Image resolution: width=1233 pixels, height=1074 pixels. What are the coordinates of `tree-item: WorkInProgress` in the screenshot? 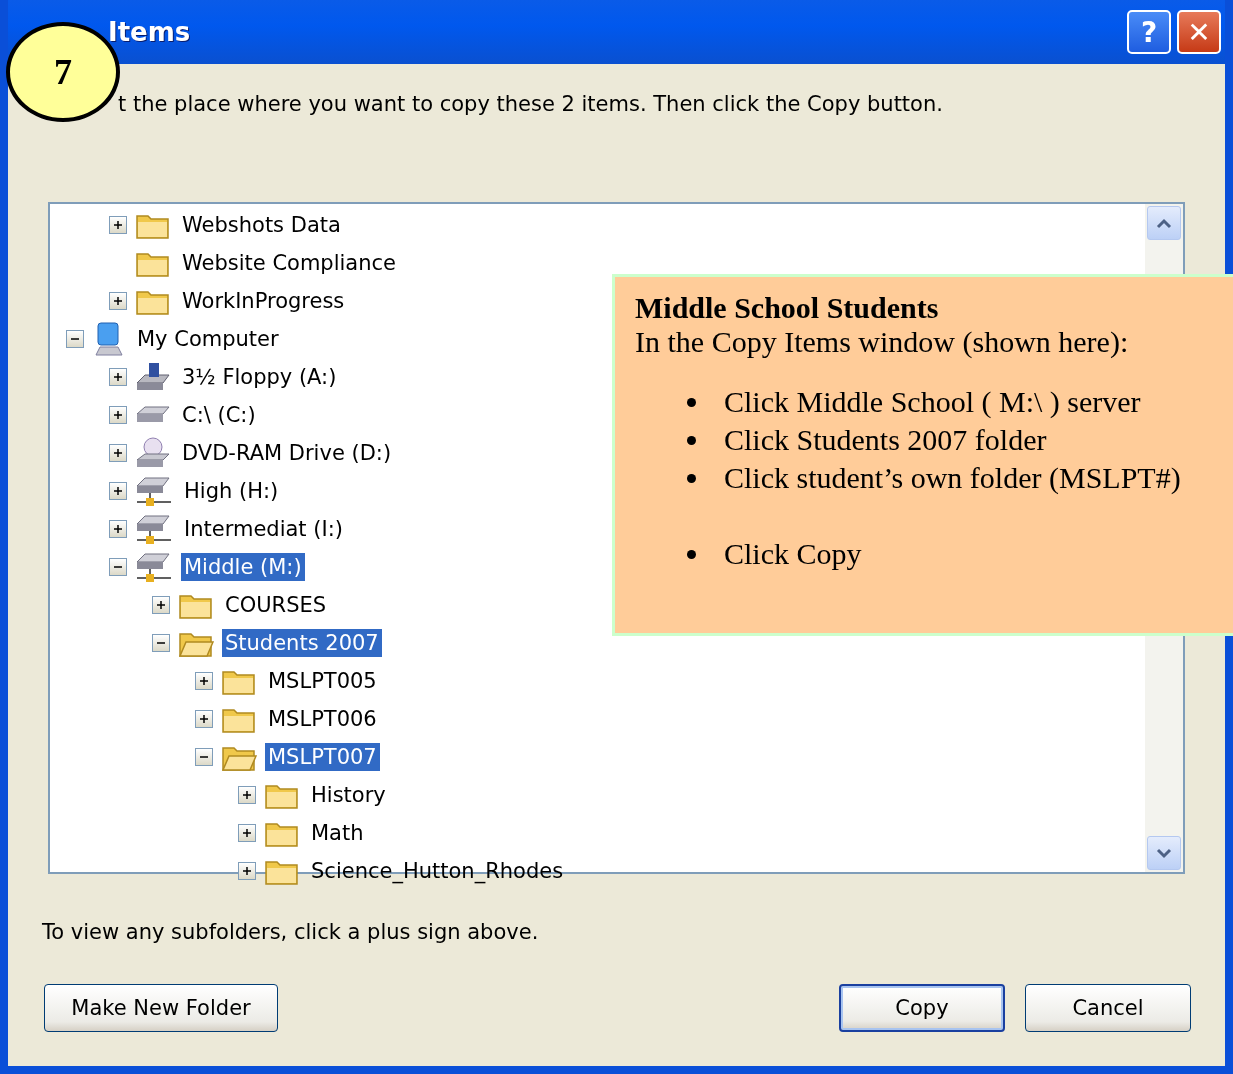 It's located at (263, 301).